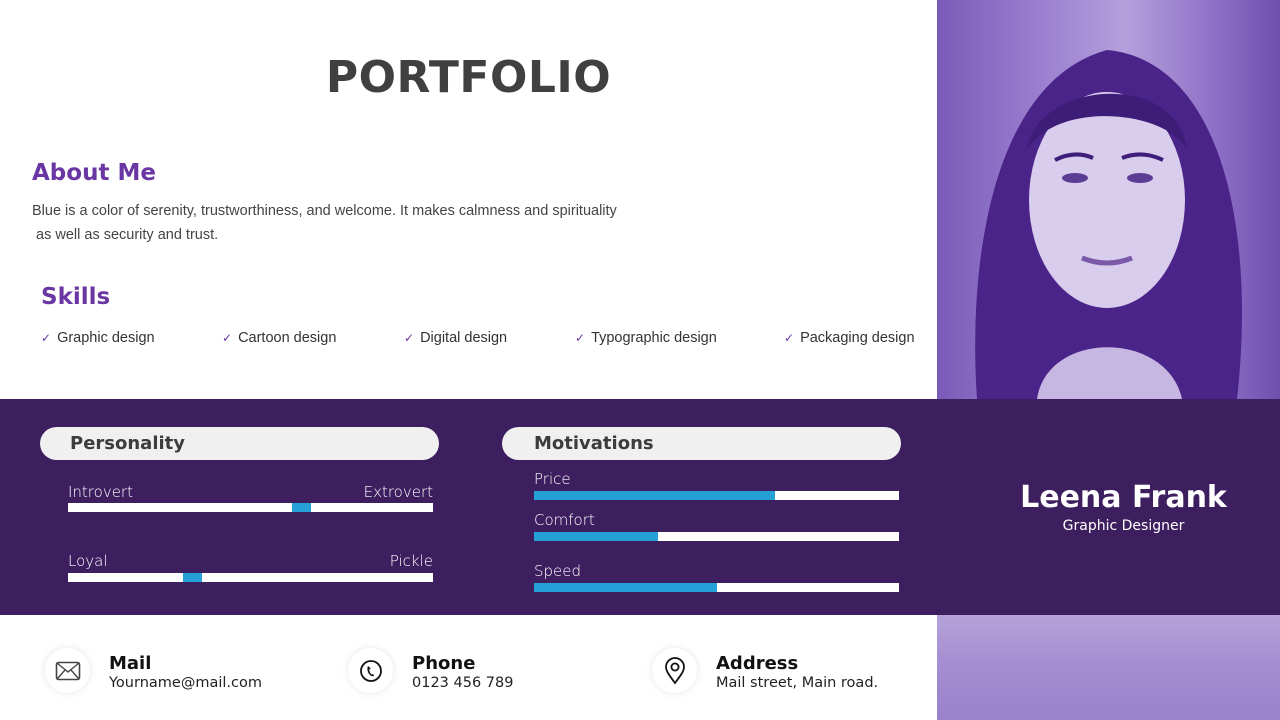 Image resolution: width=1280 pixels, height=720 pixels. Describe the element at coordinates (94, 173) in the screenshot. I see `about-heading: About Me` at that location.